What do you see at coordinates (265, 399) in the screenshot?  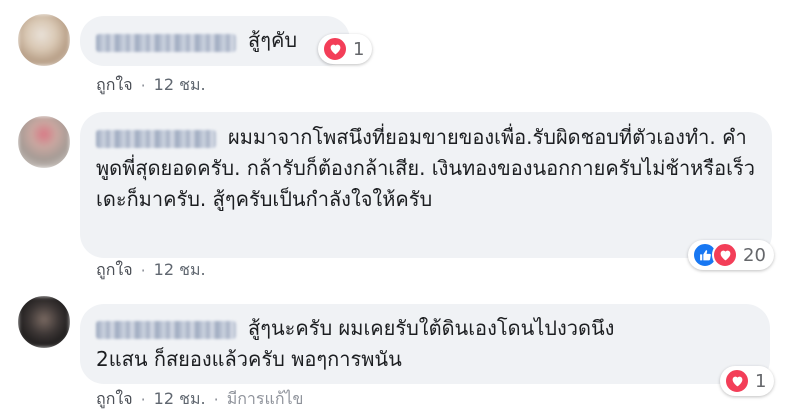 I see `edited-label: มีการแก้ไข` at bounding box center [265, 399].